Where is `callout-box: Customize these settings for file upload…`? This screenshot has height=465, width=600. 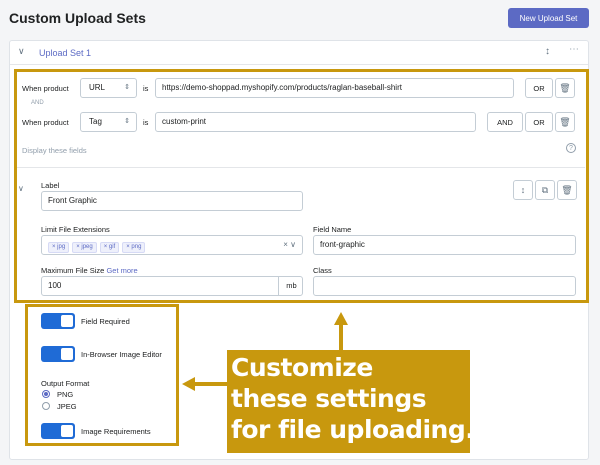 callout-box: Customize these settings for file upload… is located at coordinates (351, 401).